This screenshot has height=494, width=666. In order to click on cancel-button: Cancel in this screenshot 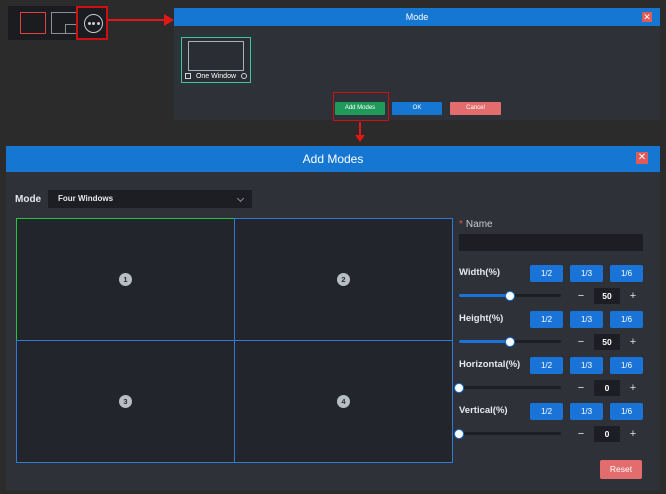, I will do `click(475, 108)`.